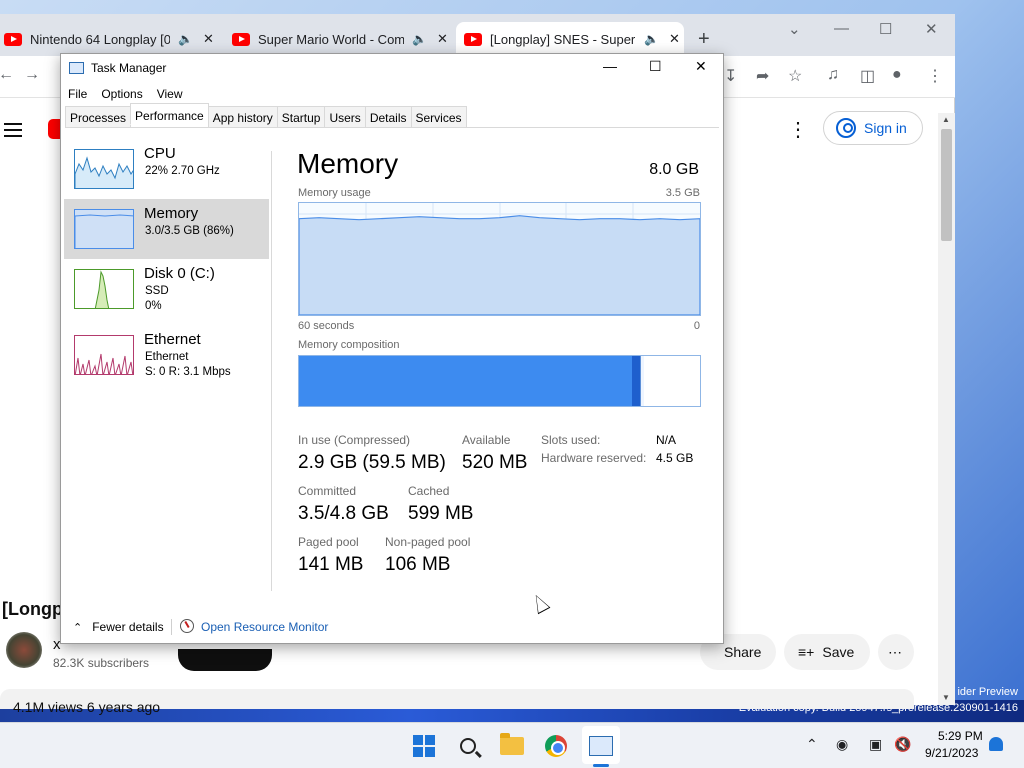  I want to click on paged-pool-label: Paged pool, so click(328, 542).